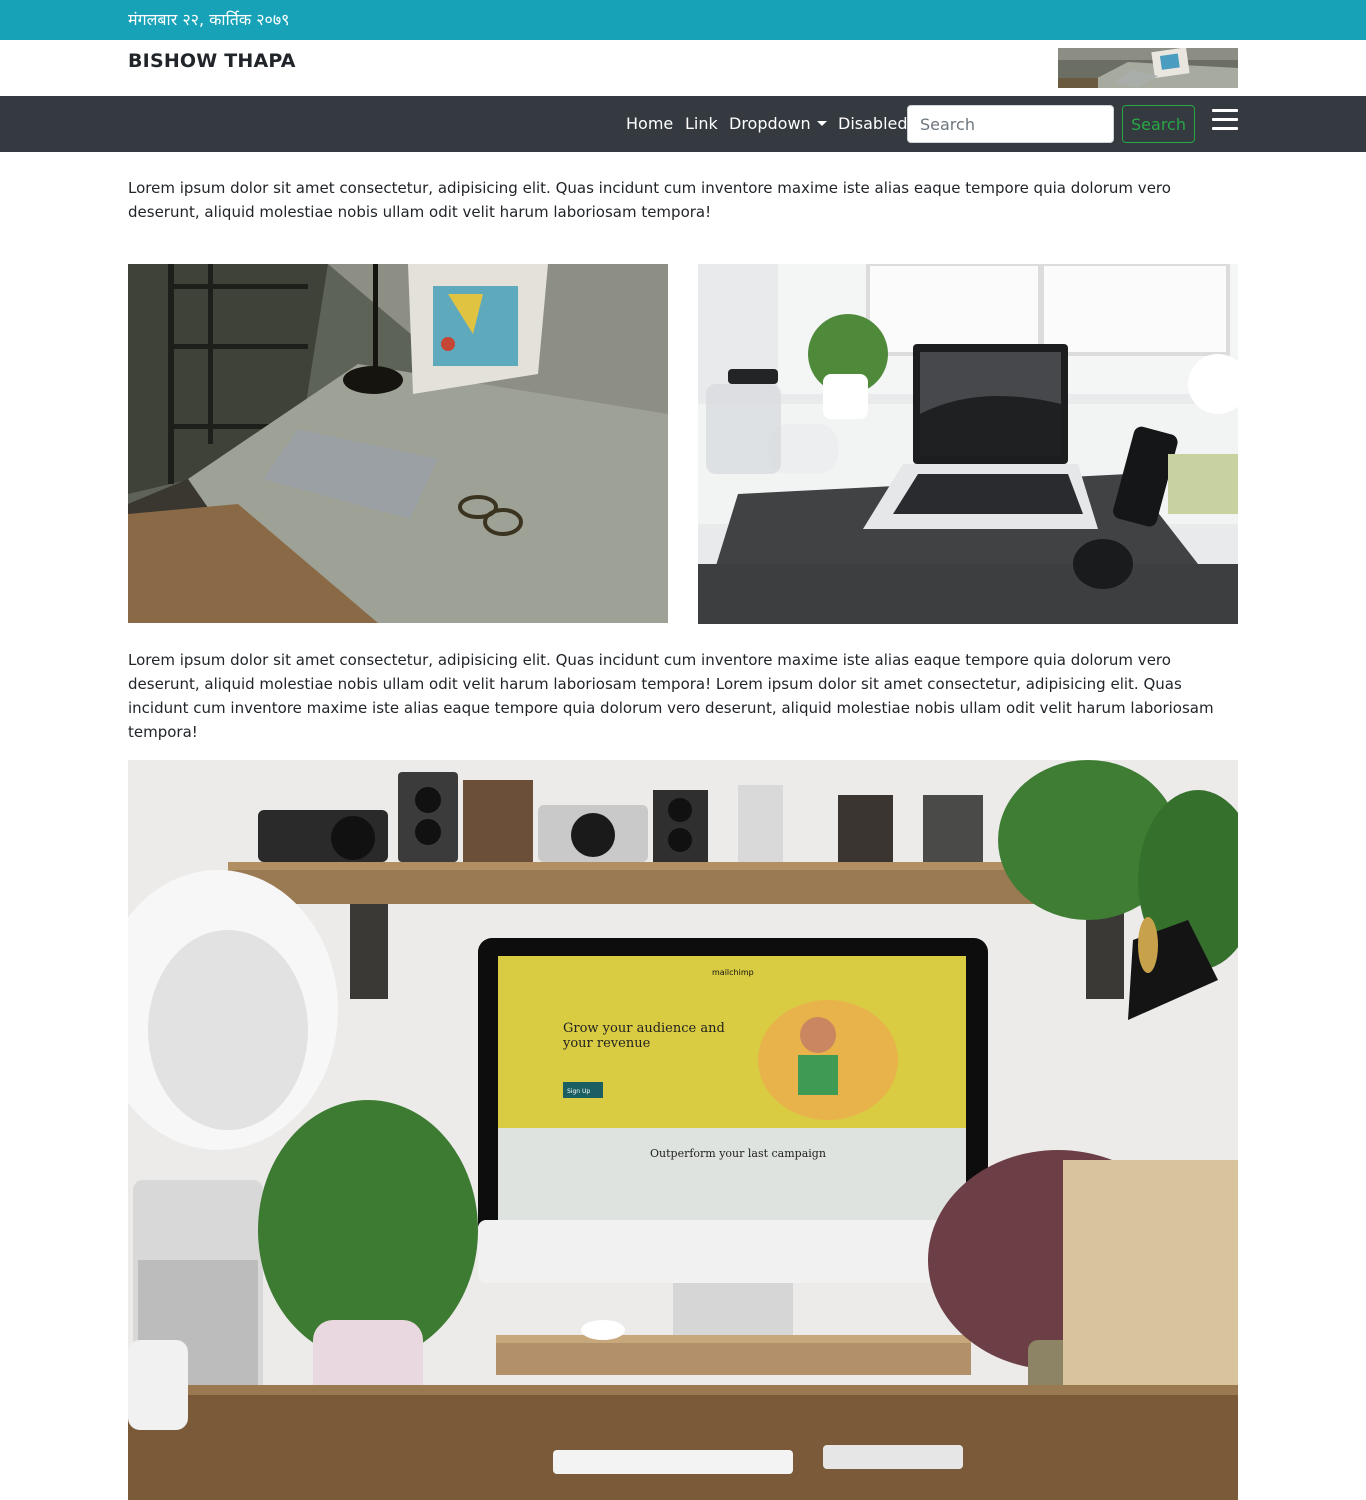 The height and width of the screenshot is (1500, 1366). What do you see at coordinates (873, 123) in the screenshot?
I see `nav-link-disabled: Disabled` at bounding box center [873, 123].